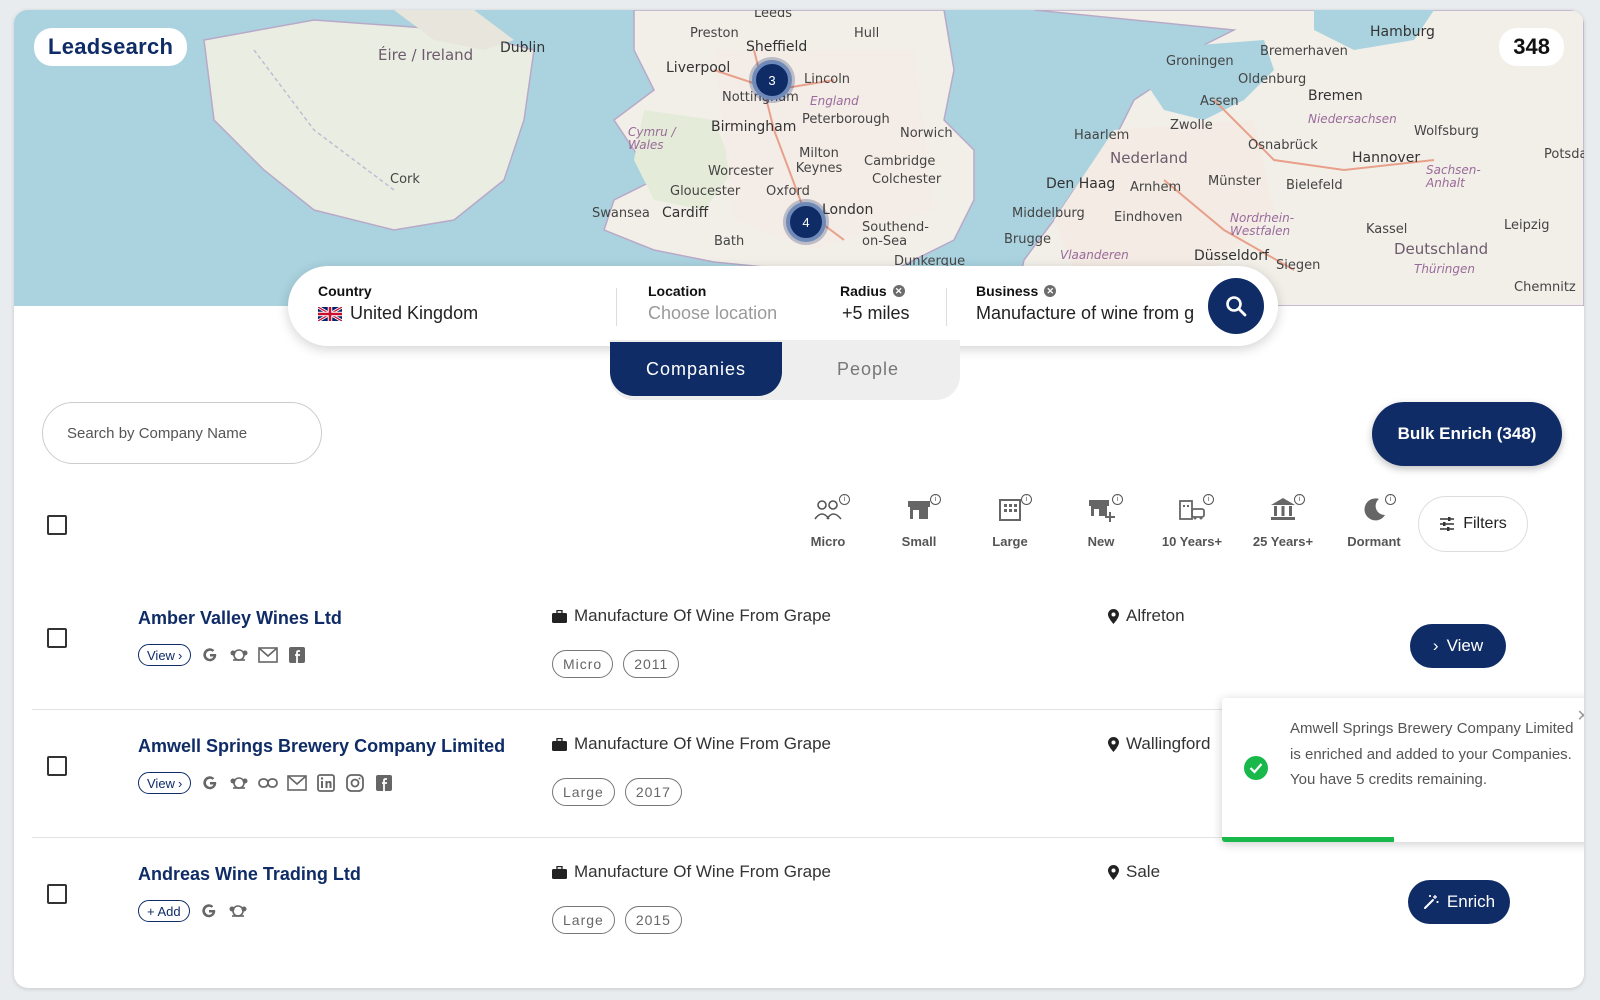 Image resolution: width=1600 pixels, height=1000 pixels. I want to click on moon-icon, so click(1374, 509).